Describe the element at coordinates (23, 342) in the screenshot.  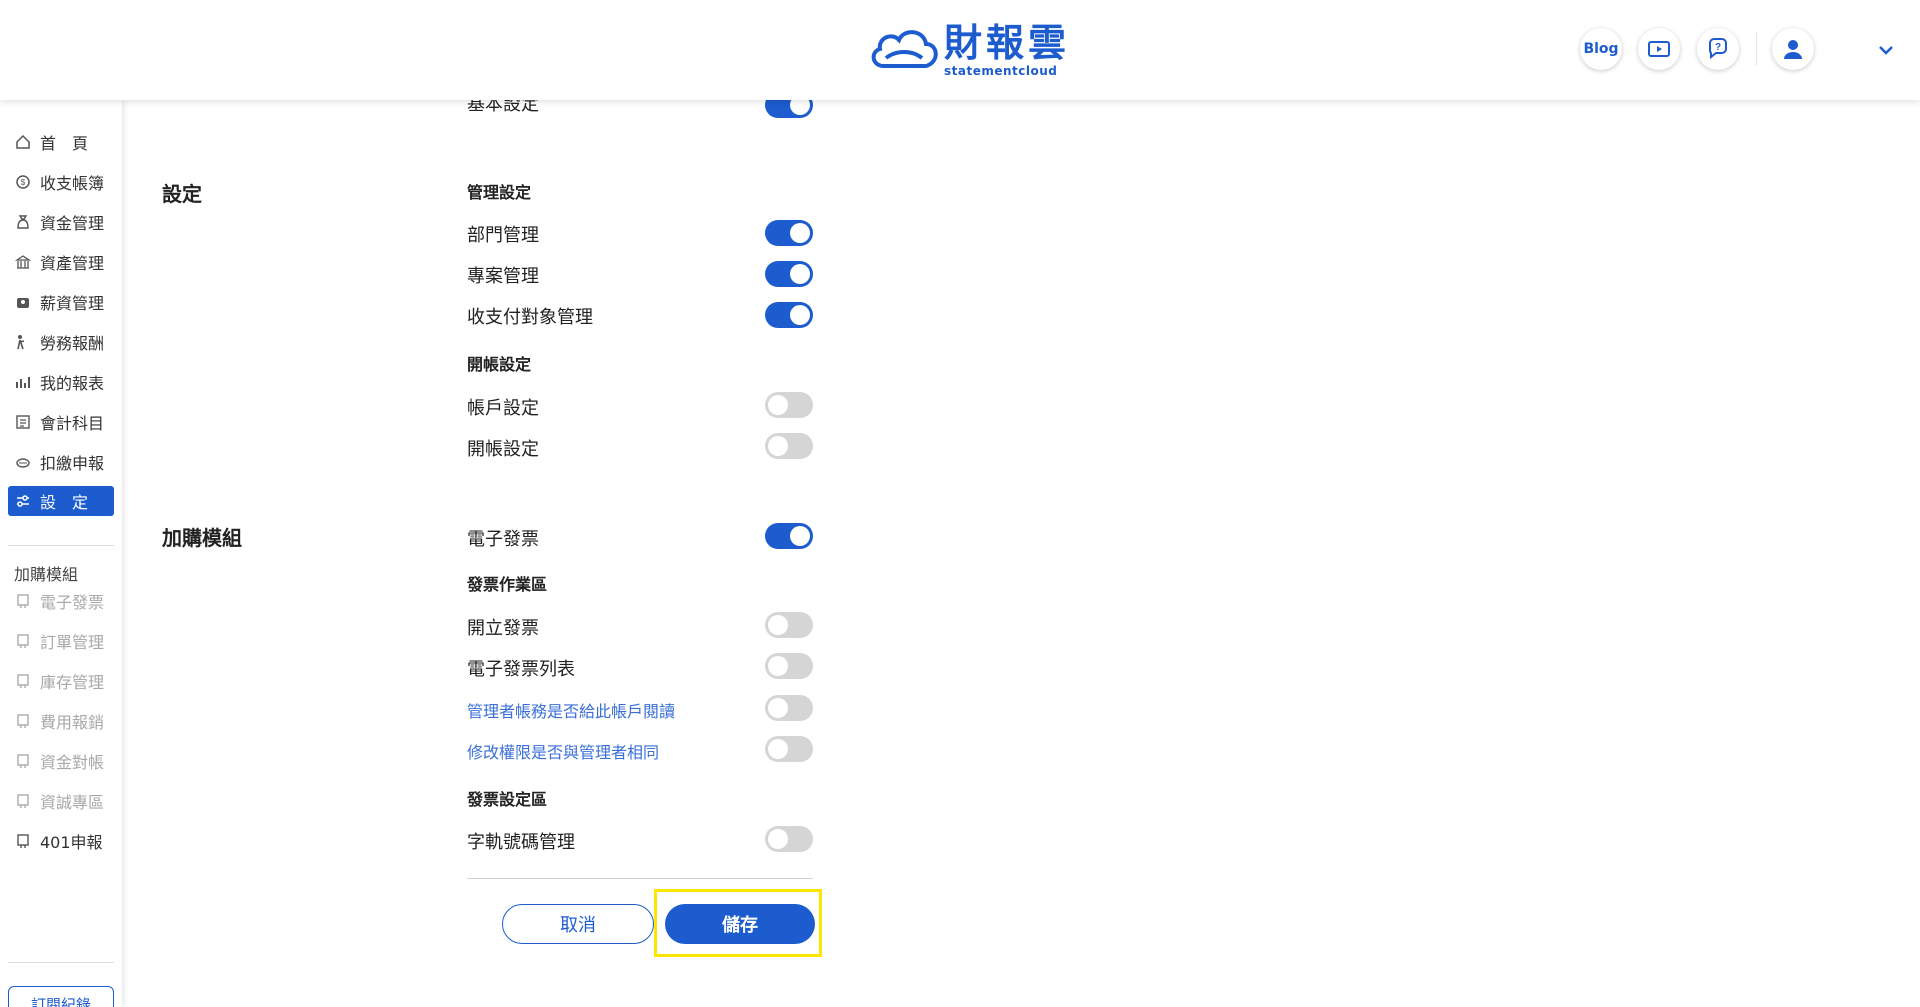
I see `worker-icon` at that location.